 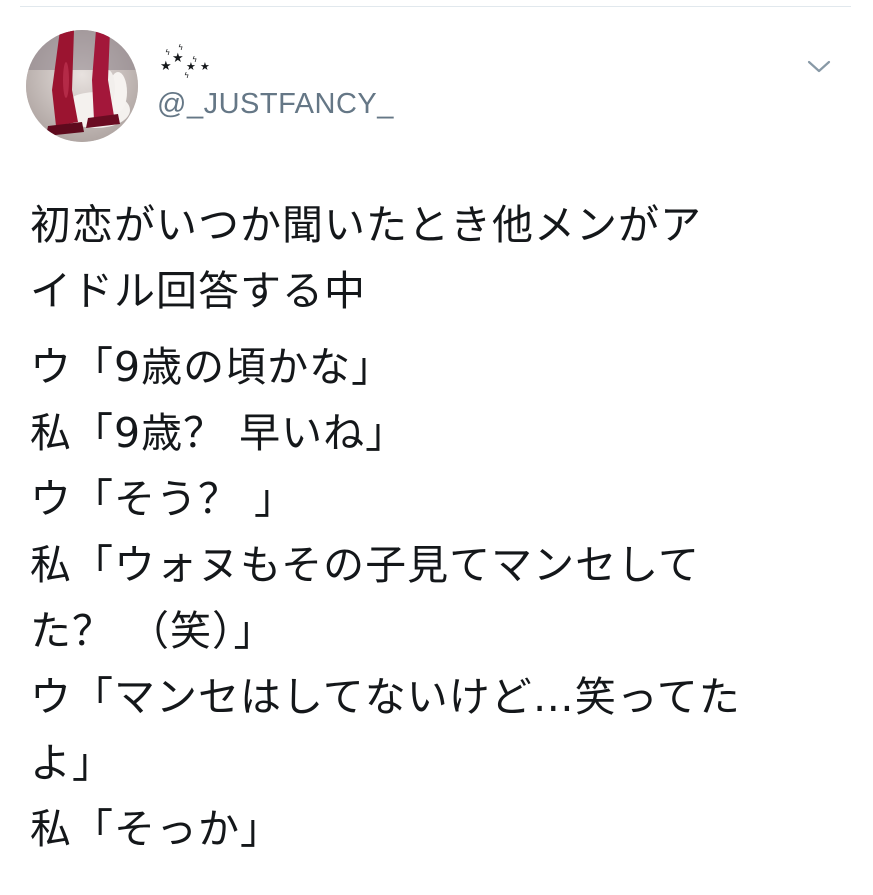 I want to click on display-name: ★ ★ ★ ★ ϟ ϟ ϟ ϟ, so click(x=188, y=62).